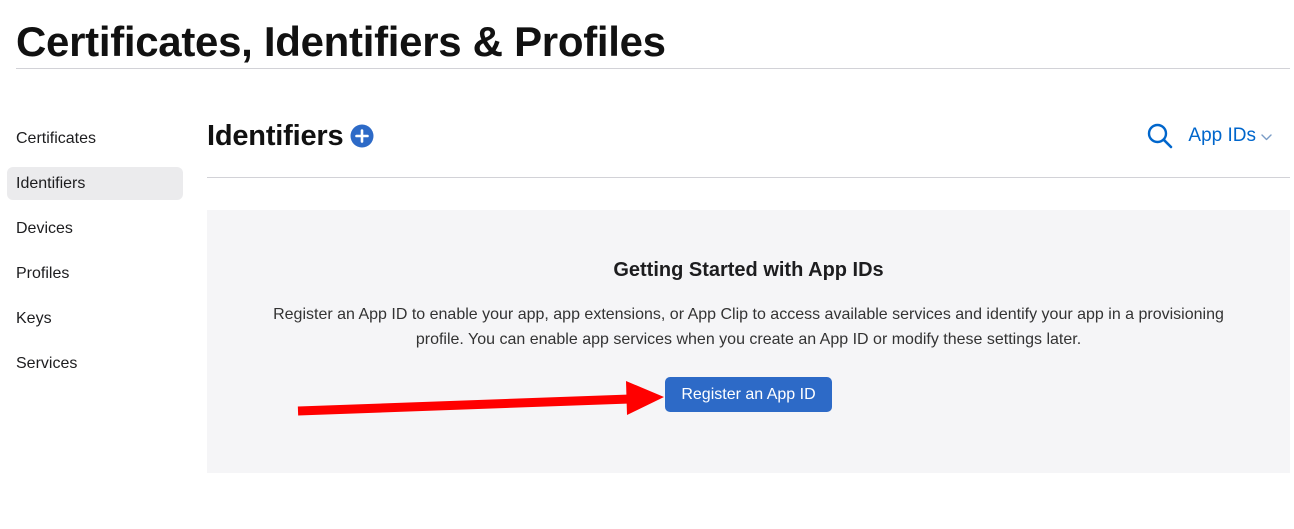 The image size is (1294, 529). What do you see at coordinates (43, 273) in the screenshot?
I see `sidebar-item-label: Profiles` at bounding box center [43, 273].